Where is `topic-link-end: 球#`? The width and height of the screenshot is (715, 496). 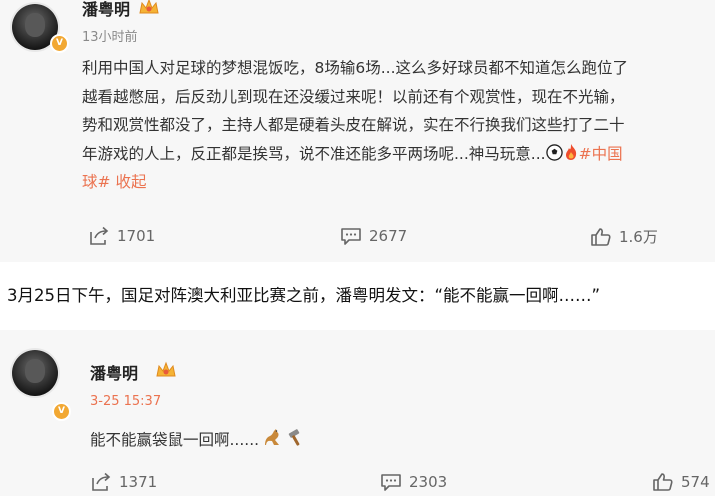
topic-link-end: 球# is located at coordinates (96, 182).